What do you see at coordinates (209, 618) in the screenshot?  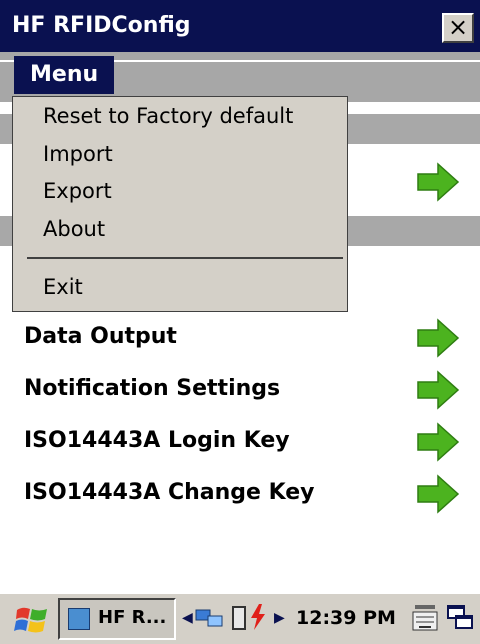 I see `network-icon` at bounding box center [209, 618].